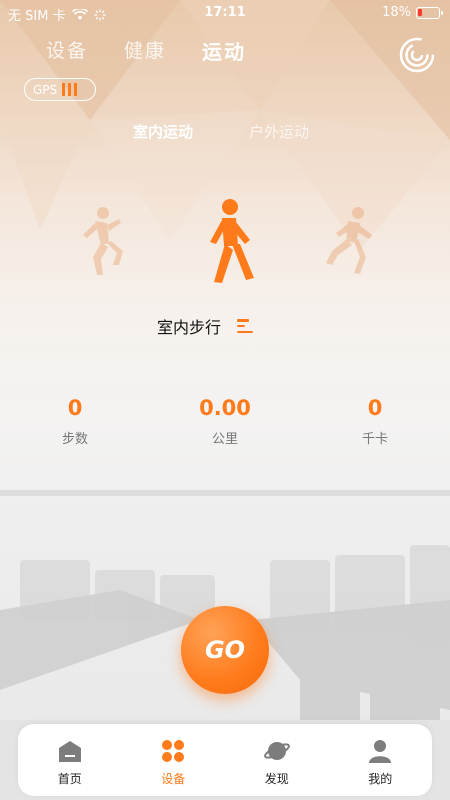 The height and width of the screenshot is (800, 450). I want to click on tab-health: 健康, so click(145, 50).